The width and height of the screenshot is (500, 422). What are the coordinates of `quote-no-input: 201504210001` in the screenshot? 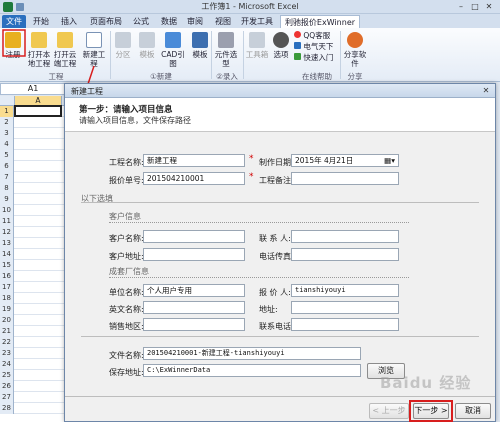 It's located at (194, 178).